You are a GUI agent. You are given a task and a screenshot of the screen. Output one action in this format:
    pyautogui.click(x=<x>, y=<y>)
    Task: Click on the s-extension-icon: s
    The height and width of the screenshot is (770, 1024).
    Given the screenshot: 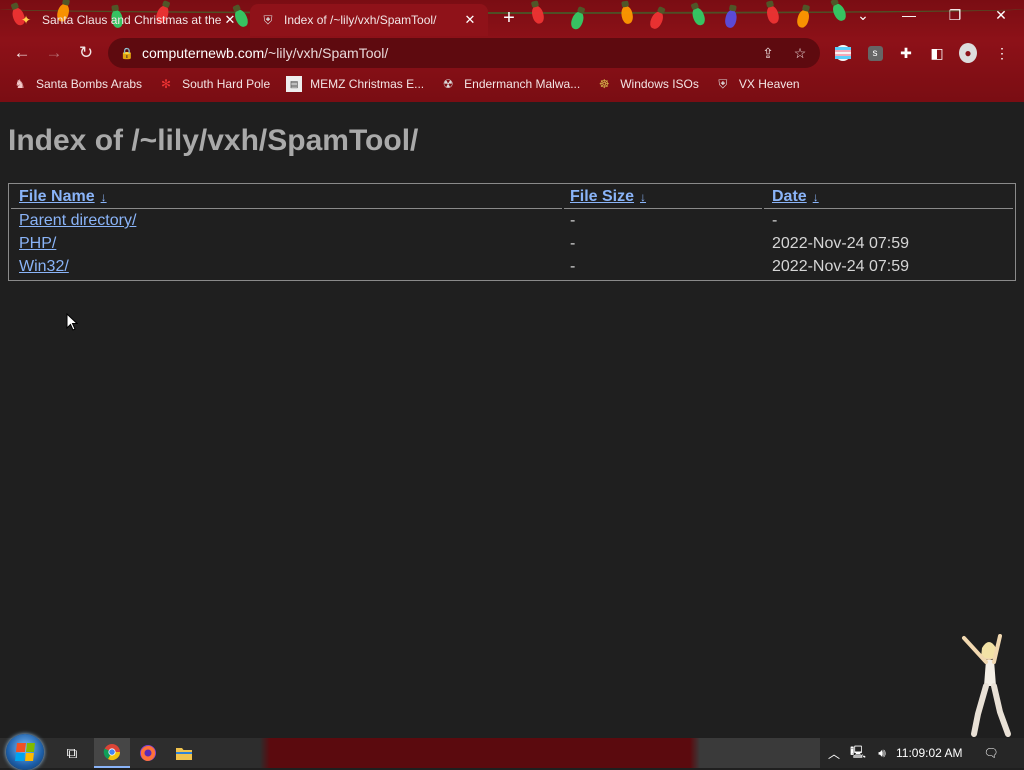 What is the action you would take?
    pyautogui.click(x=875, y=53)
    